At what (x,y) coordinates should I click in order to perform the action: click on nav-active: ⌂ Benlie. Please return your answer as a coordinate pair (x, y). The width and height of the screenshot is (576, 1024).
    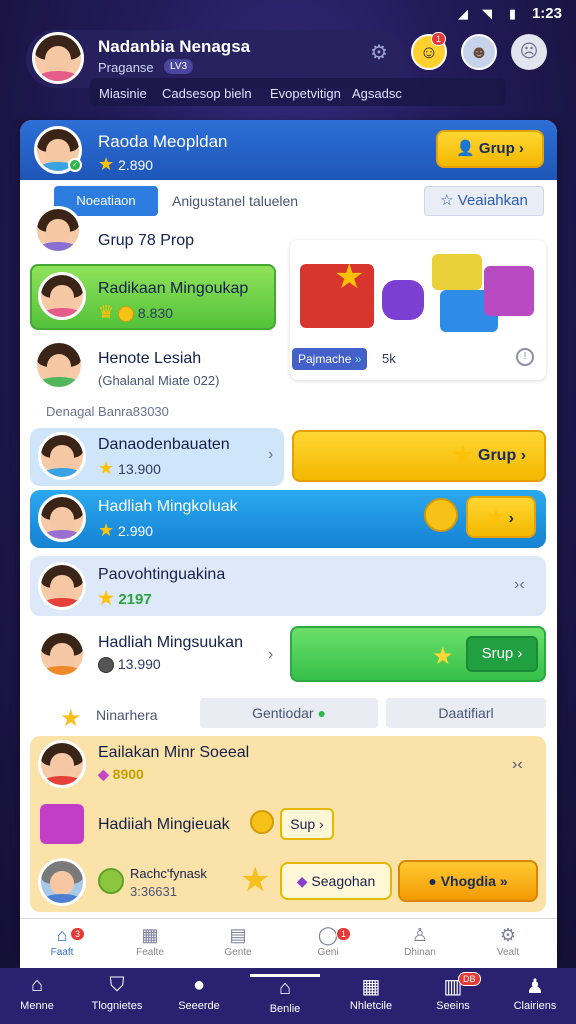
    Looking at the image, I should click on (285, 994).